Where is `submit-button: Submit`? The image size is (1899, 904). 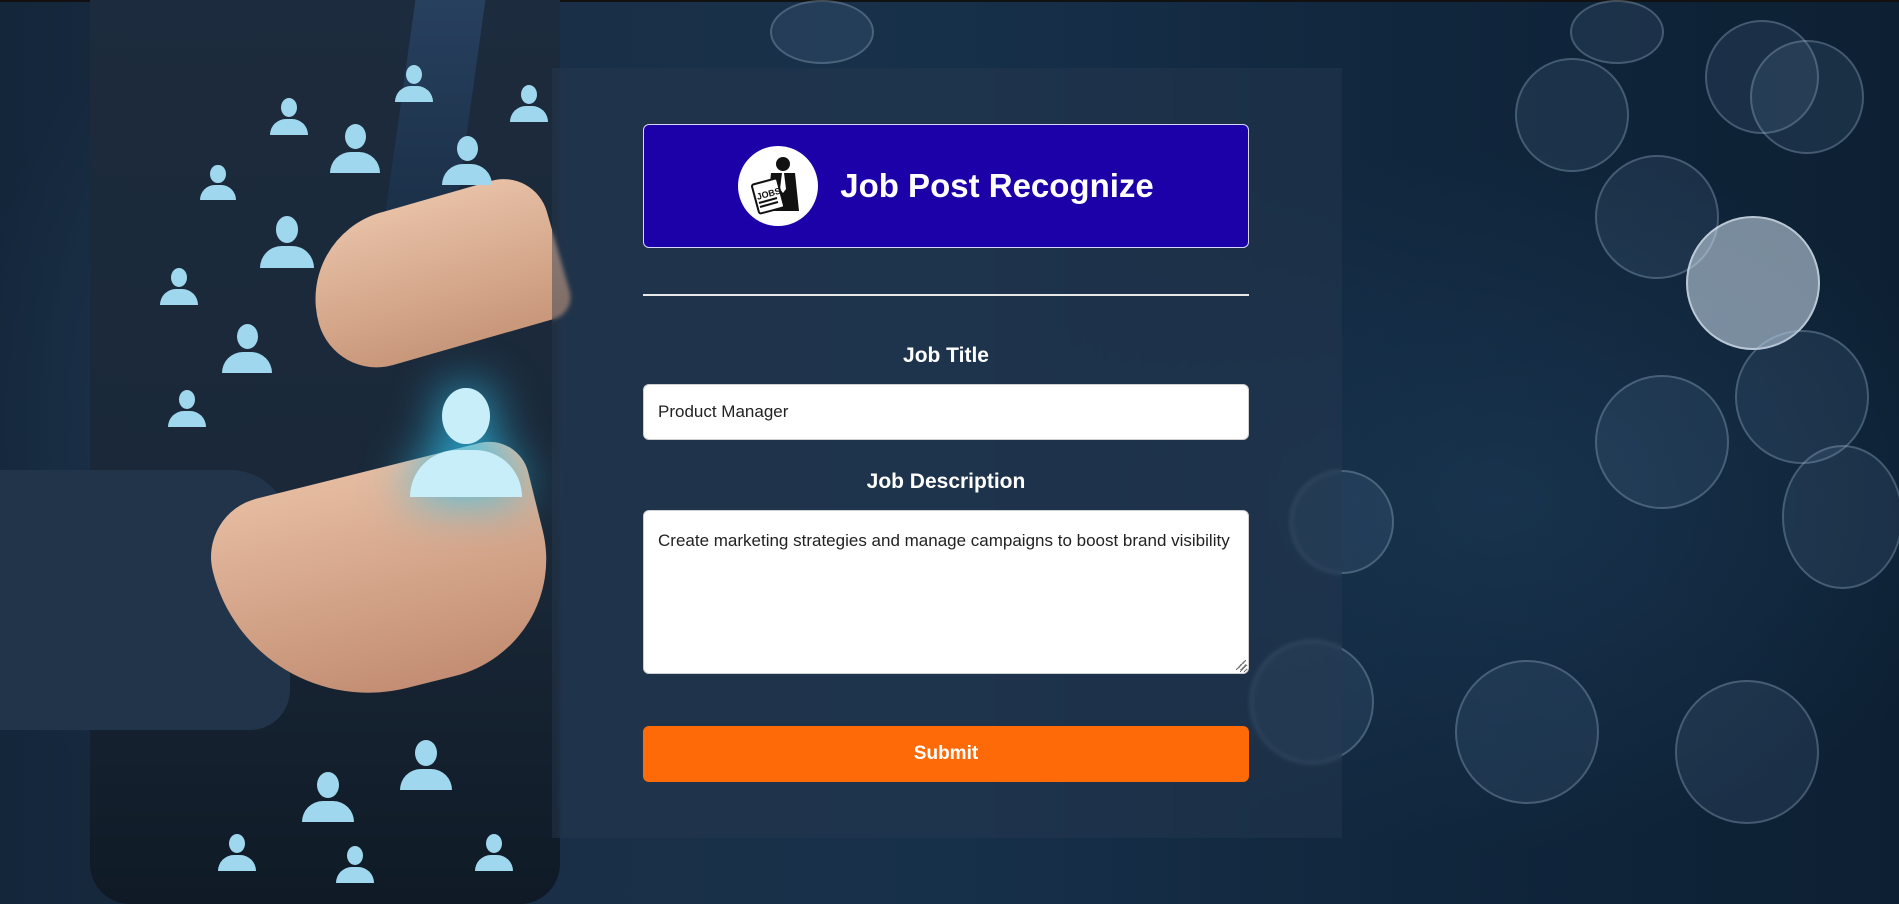 submit-button: Submit is located at coordinates (946, 754).